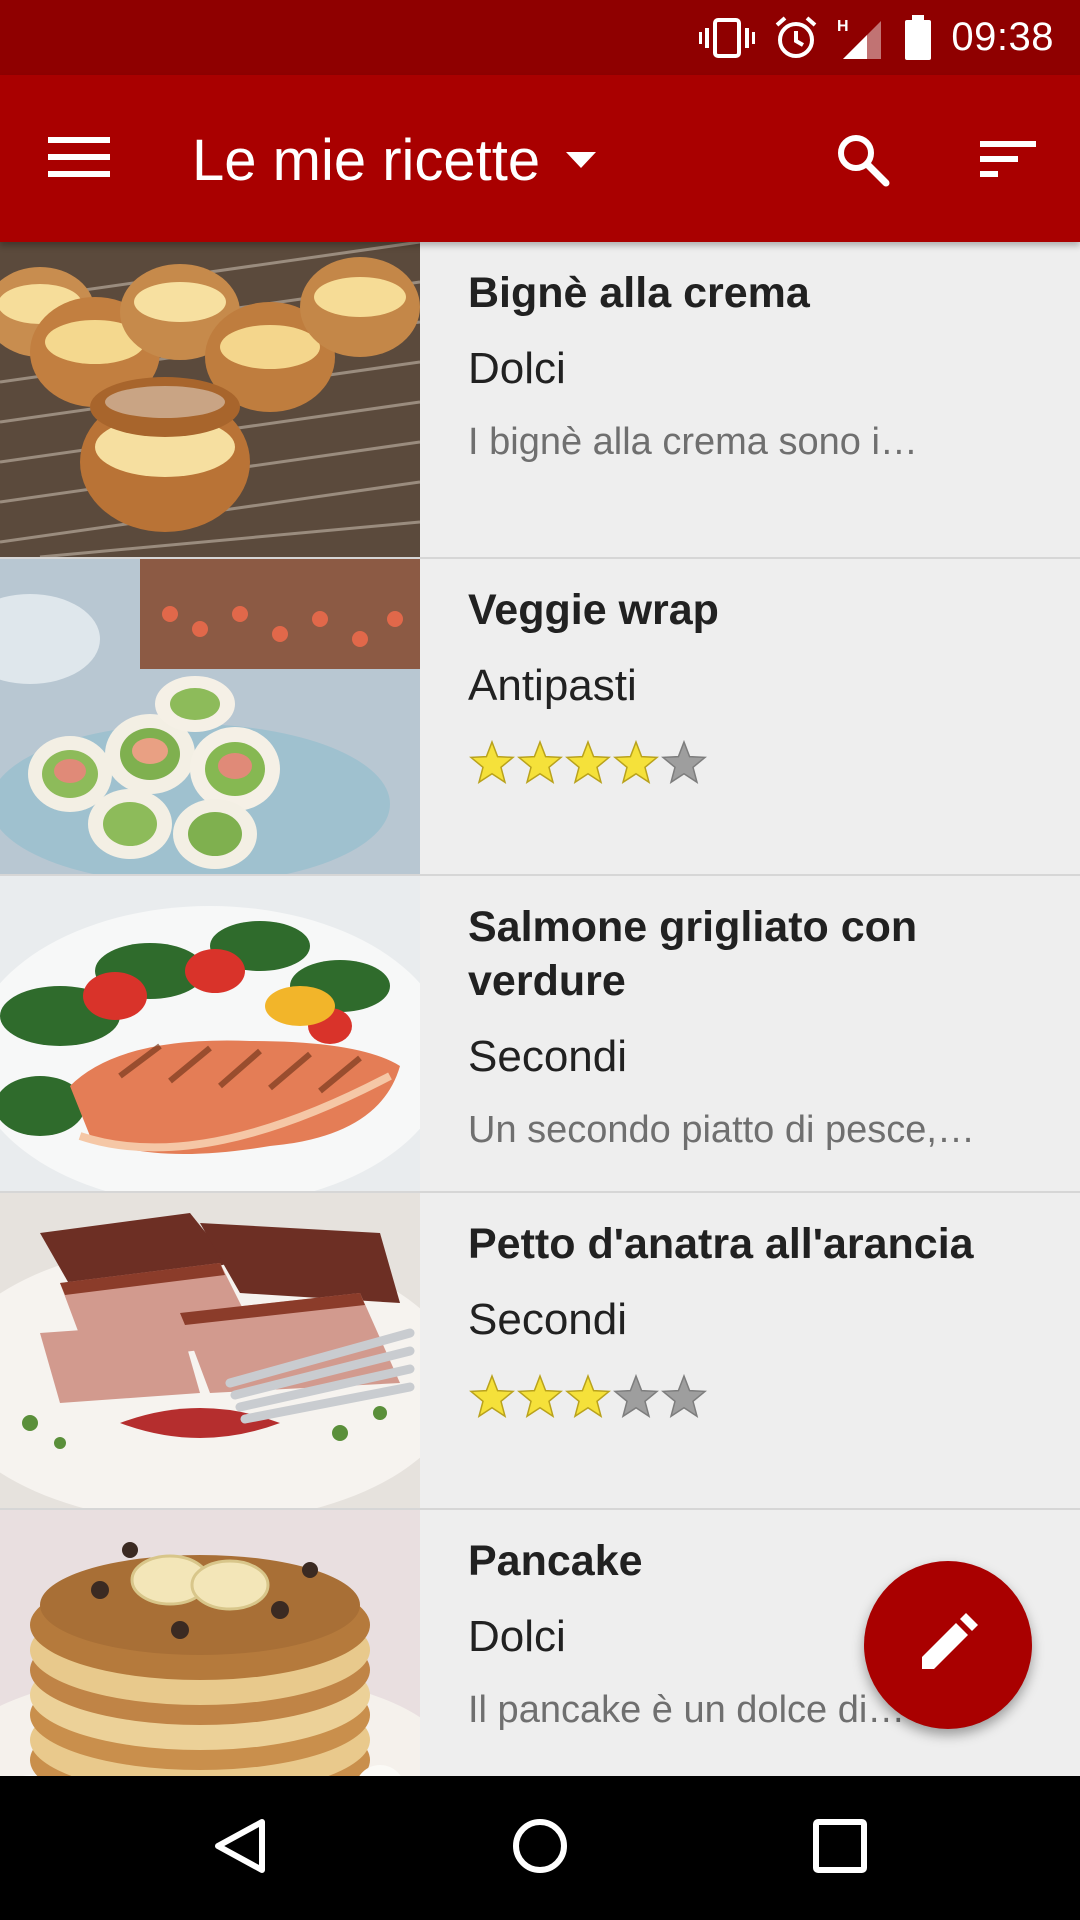 The height and width of the screenshot is (1920, 1080). Describe the element at coordinates (693, 954) in the screenshot. I see `recipe-title: Salmone grigliato con verdure` at that location.